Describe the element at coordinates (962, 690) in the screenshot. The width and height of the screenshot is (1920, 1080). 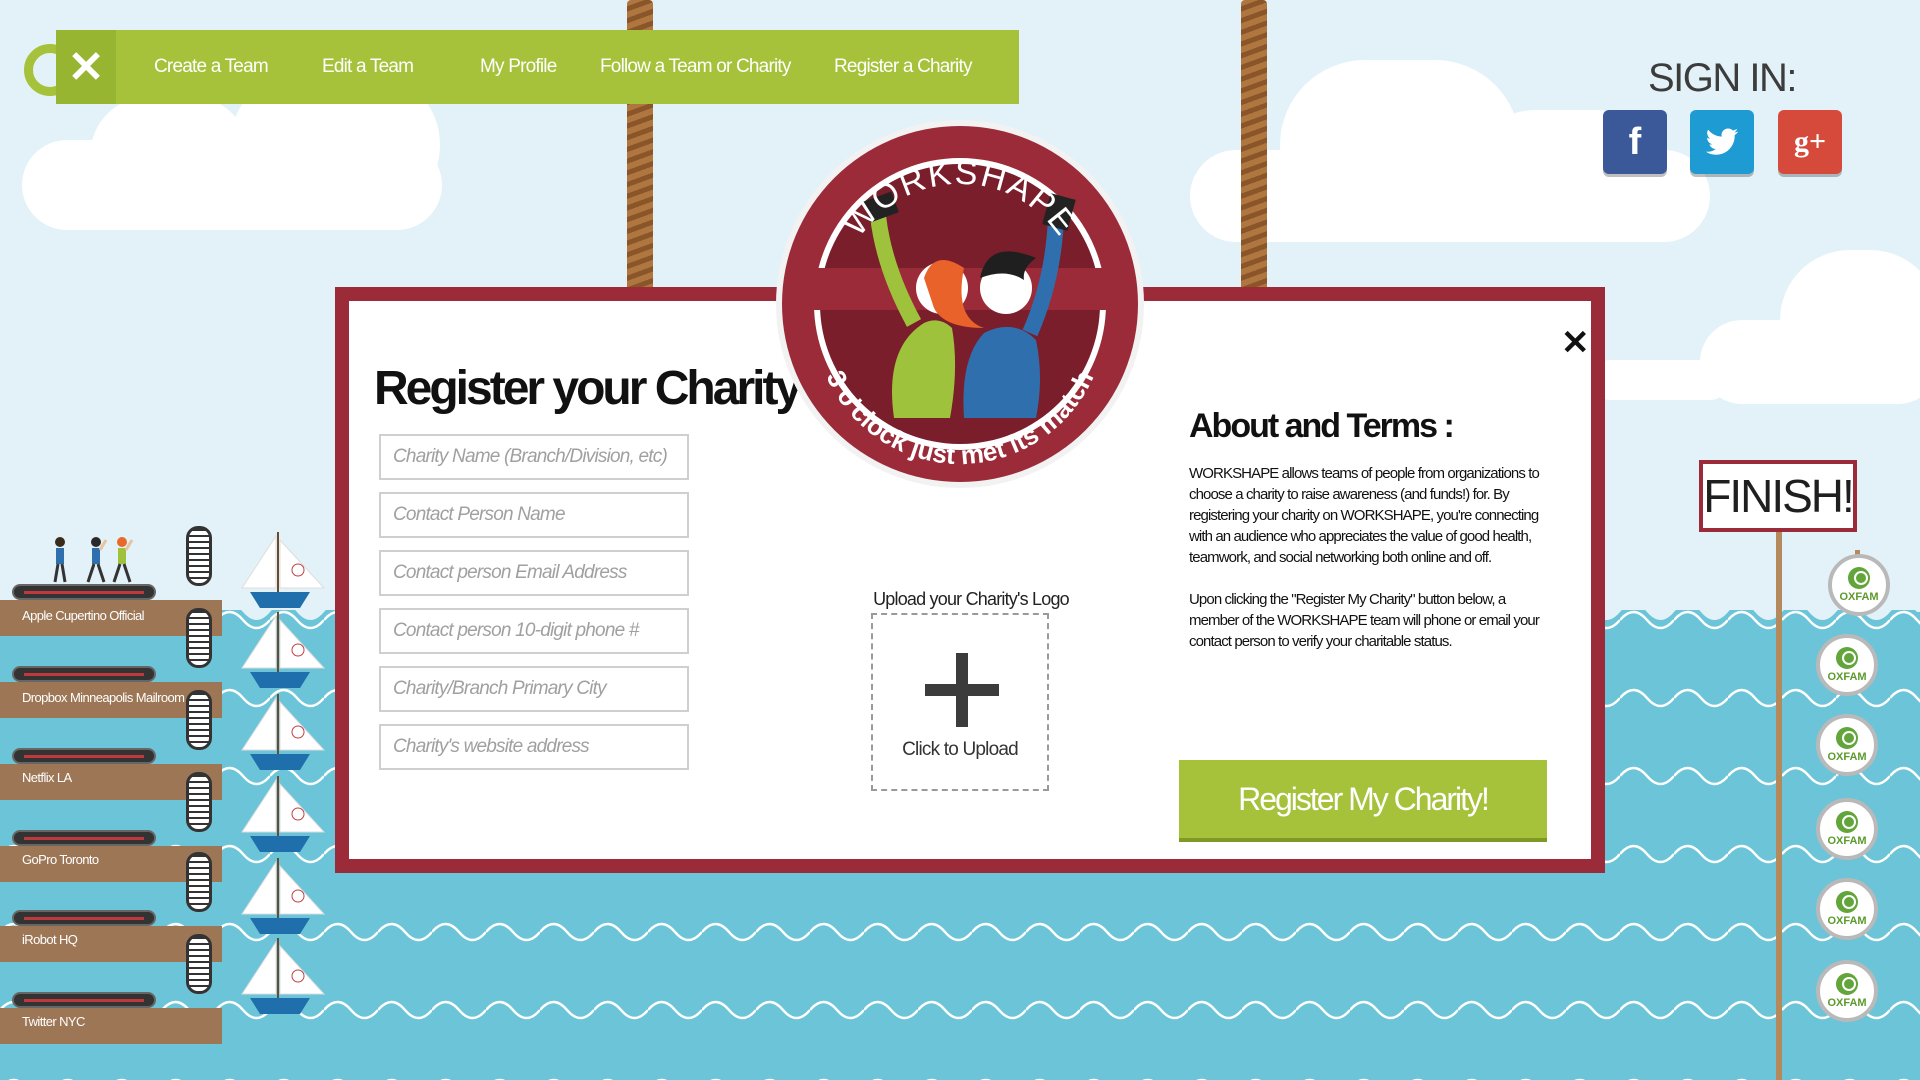
I see `plus-icon` at that location.